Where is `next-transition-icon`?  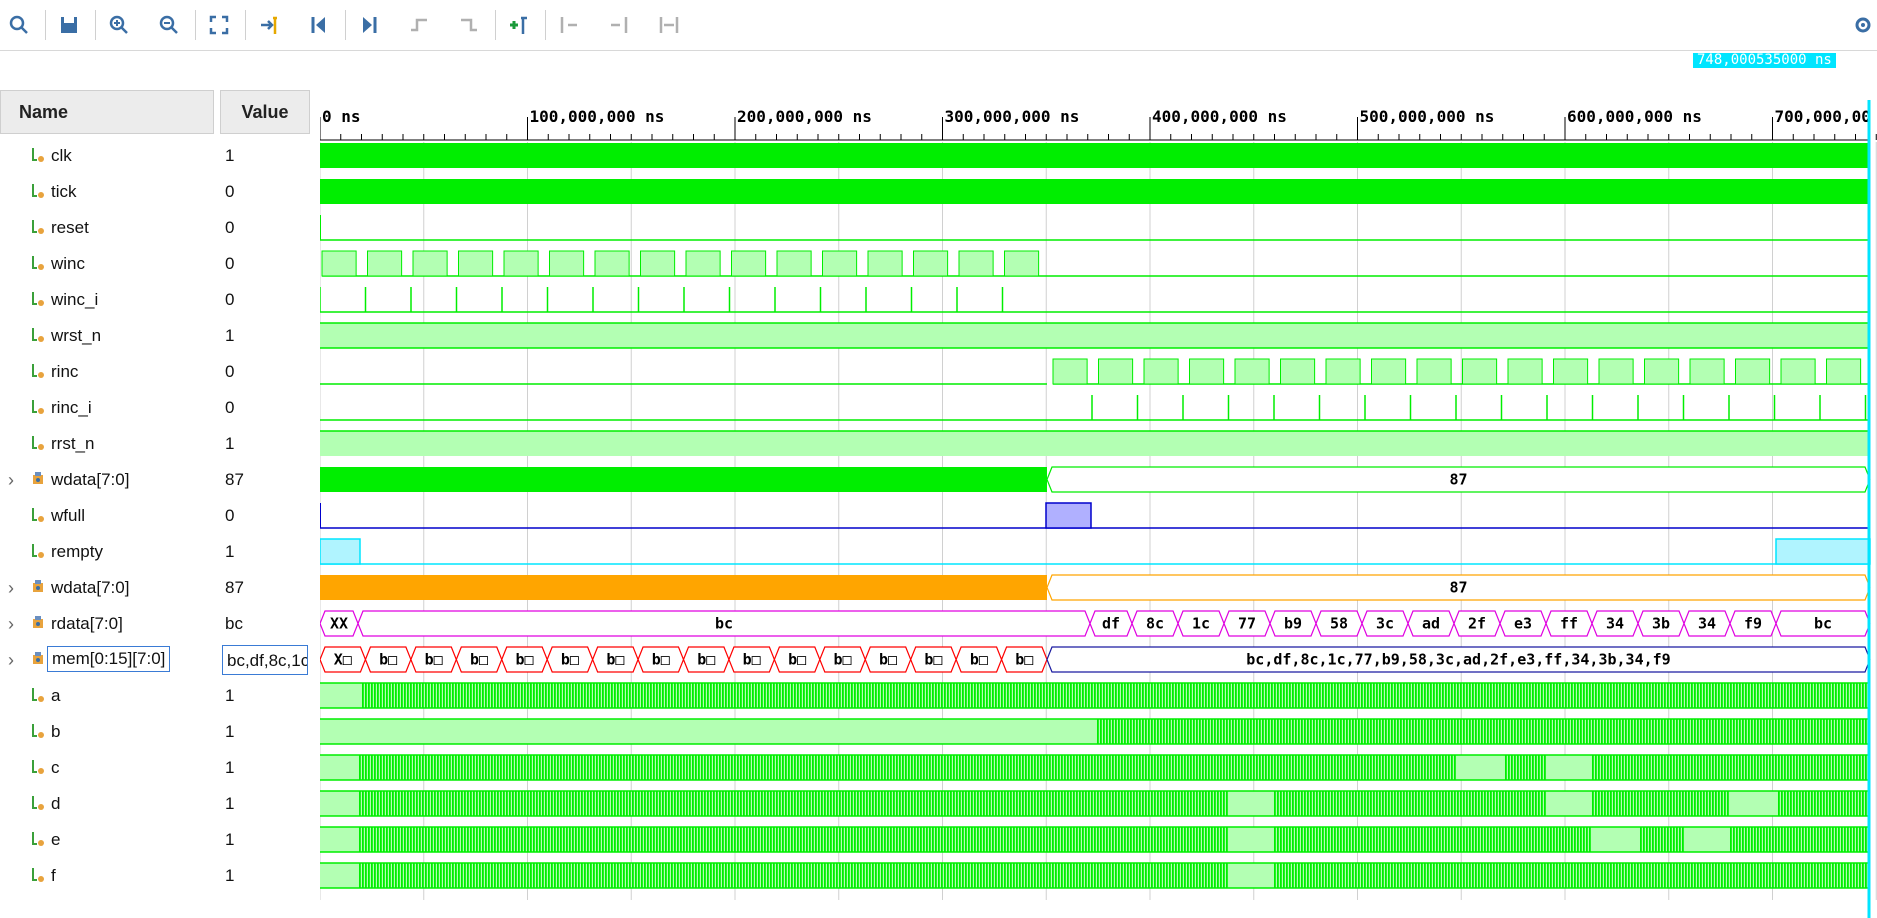 next-transition-icon is located at coordinates (469, 25).